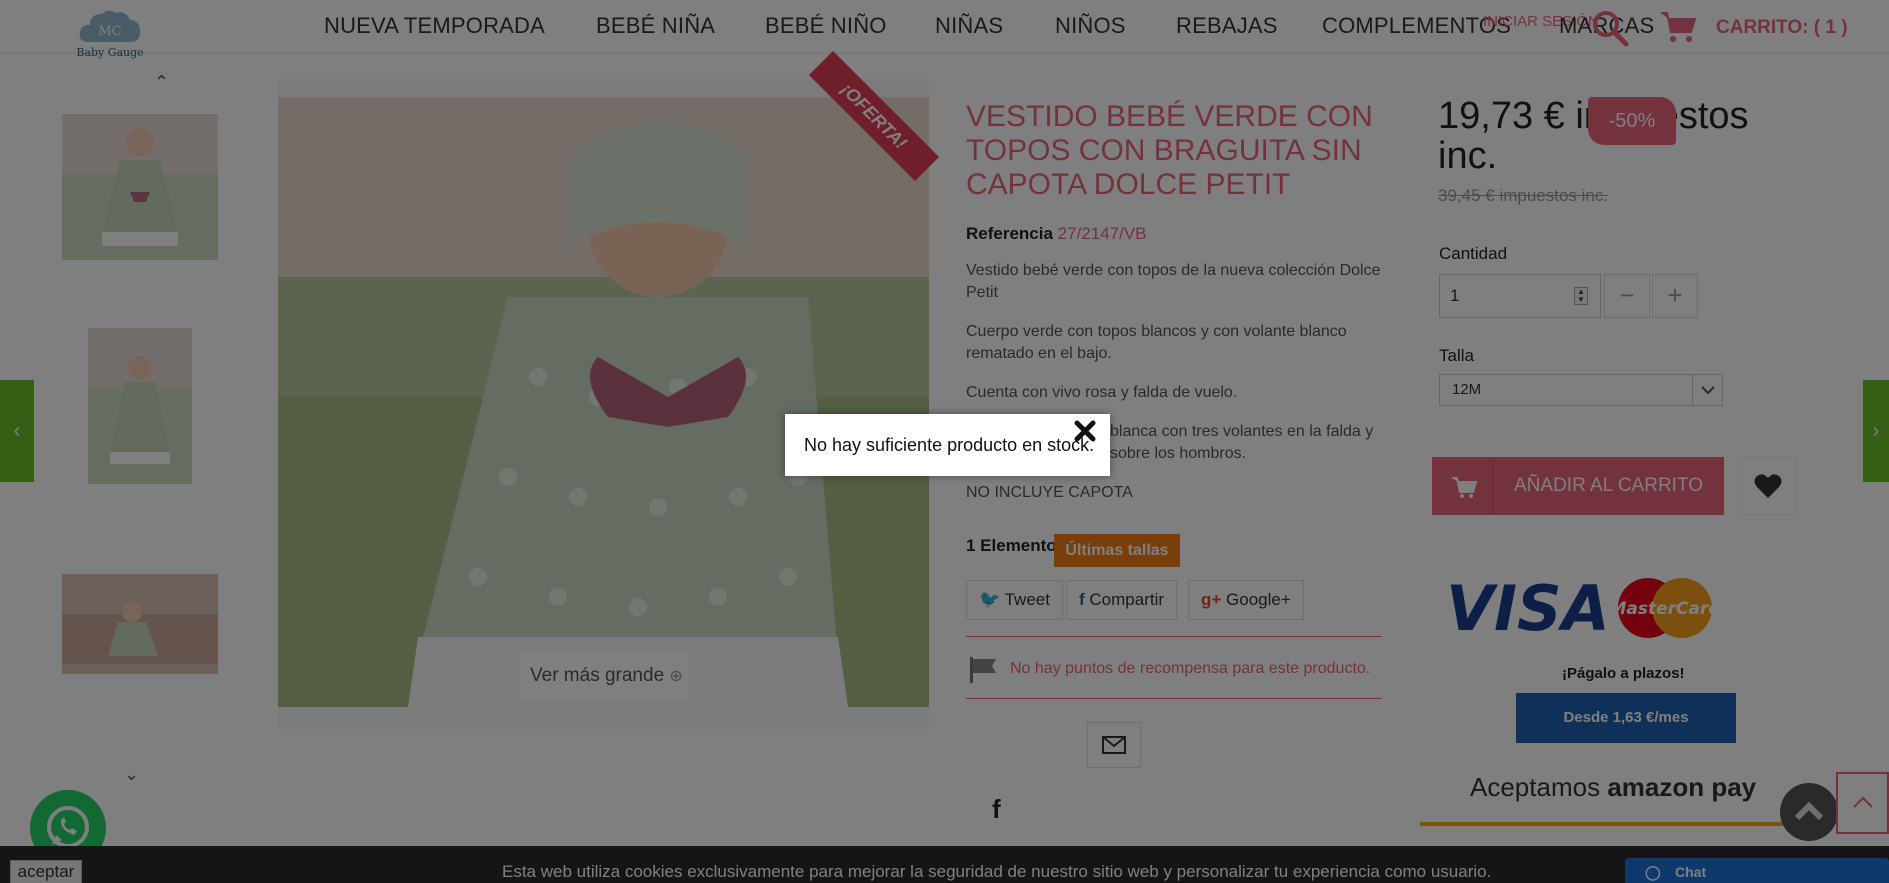  I want to click on stock-error-dialog: No hay suficiente producto en stock., so click(947, 445).